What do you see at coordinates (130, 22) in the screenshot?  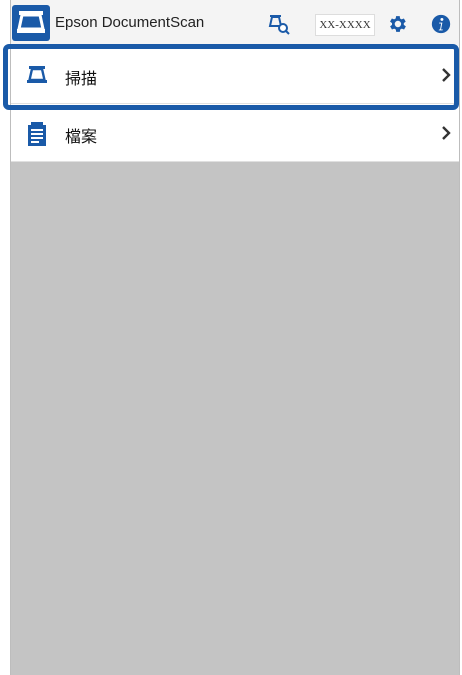 I see `app-title: Epson DocumentScan` at bounding box center [130, 22].